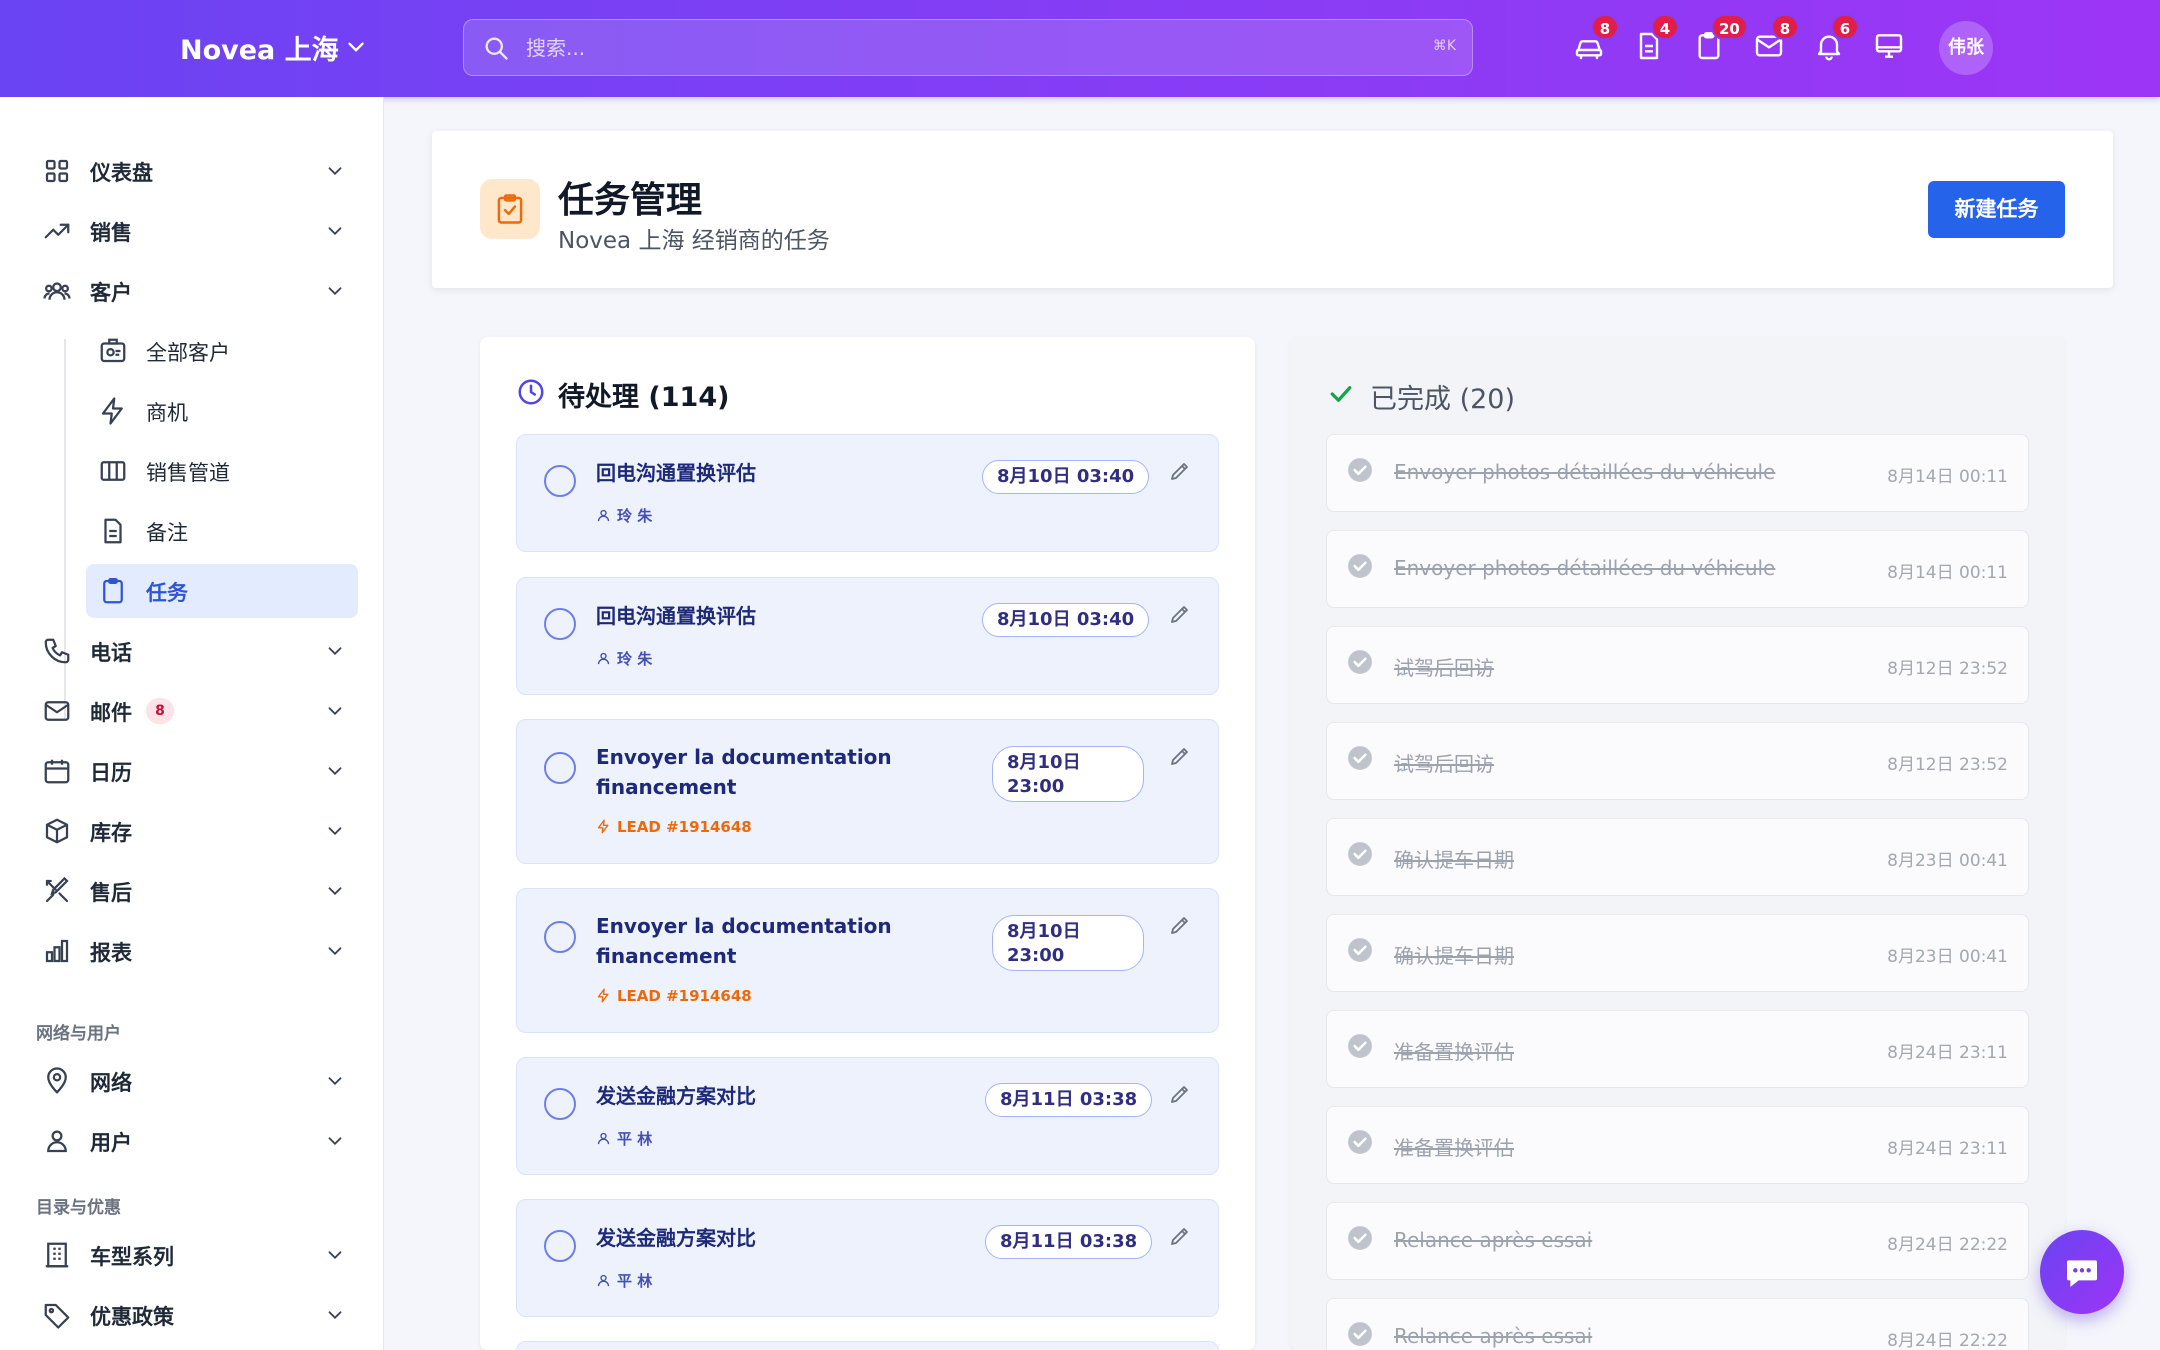  Describe the element at coordinates (2082, 1272) in the screenshot. I see `chat-button` at that location.